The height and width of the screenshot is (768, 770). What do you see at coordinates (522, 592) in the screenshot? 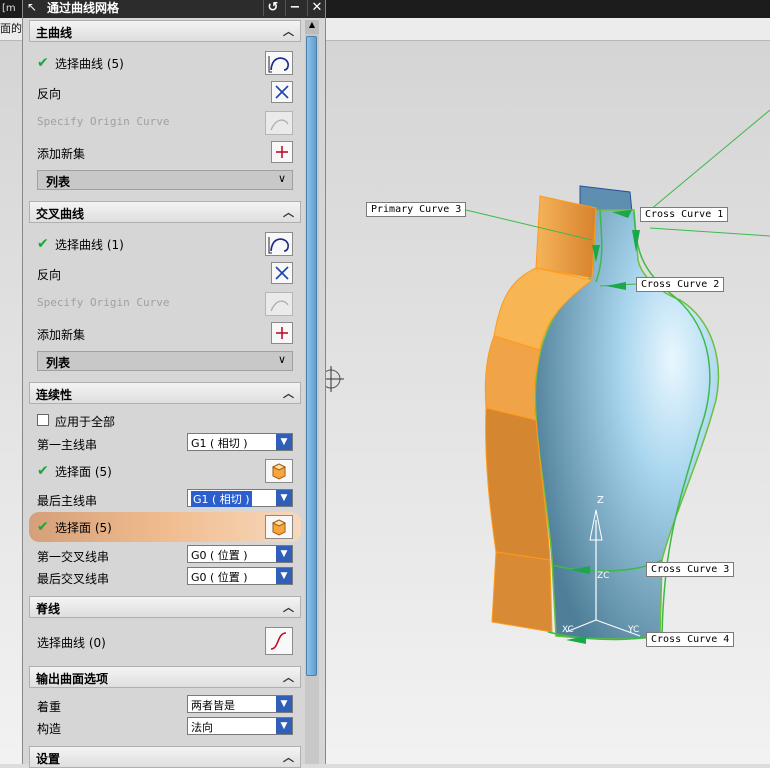
I see `orange-face-bottom` at bounding box center [522, 592].